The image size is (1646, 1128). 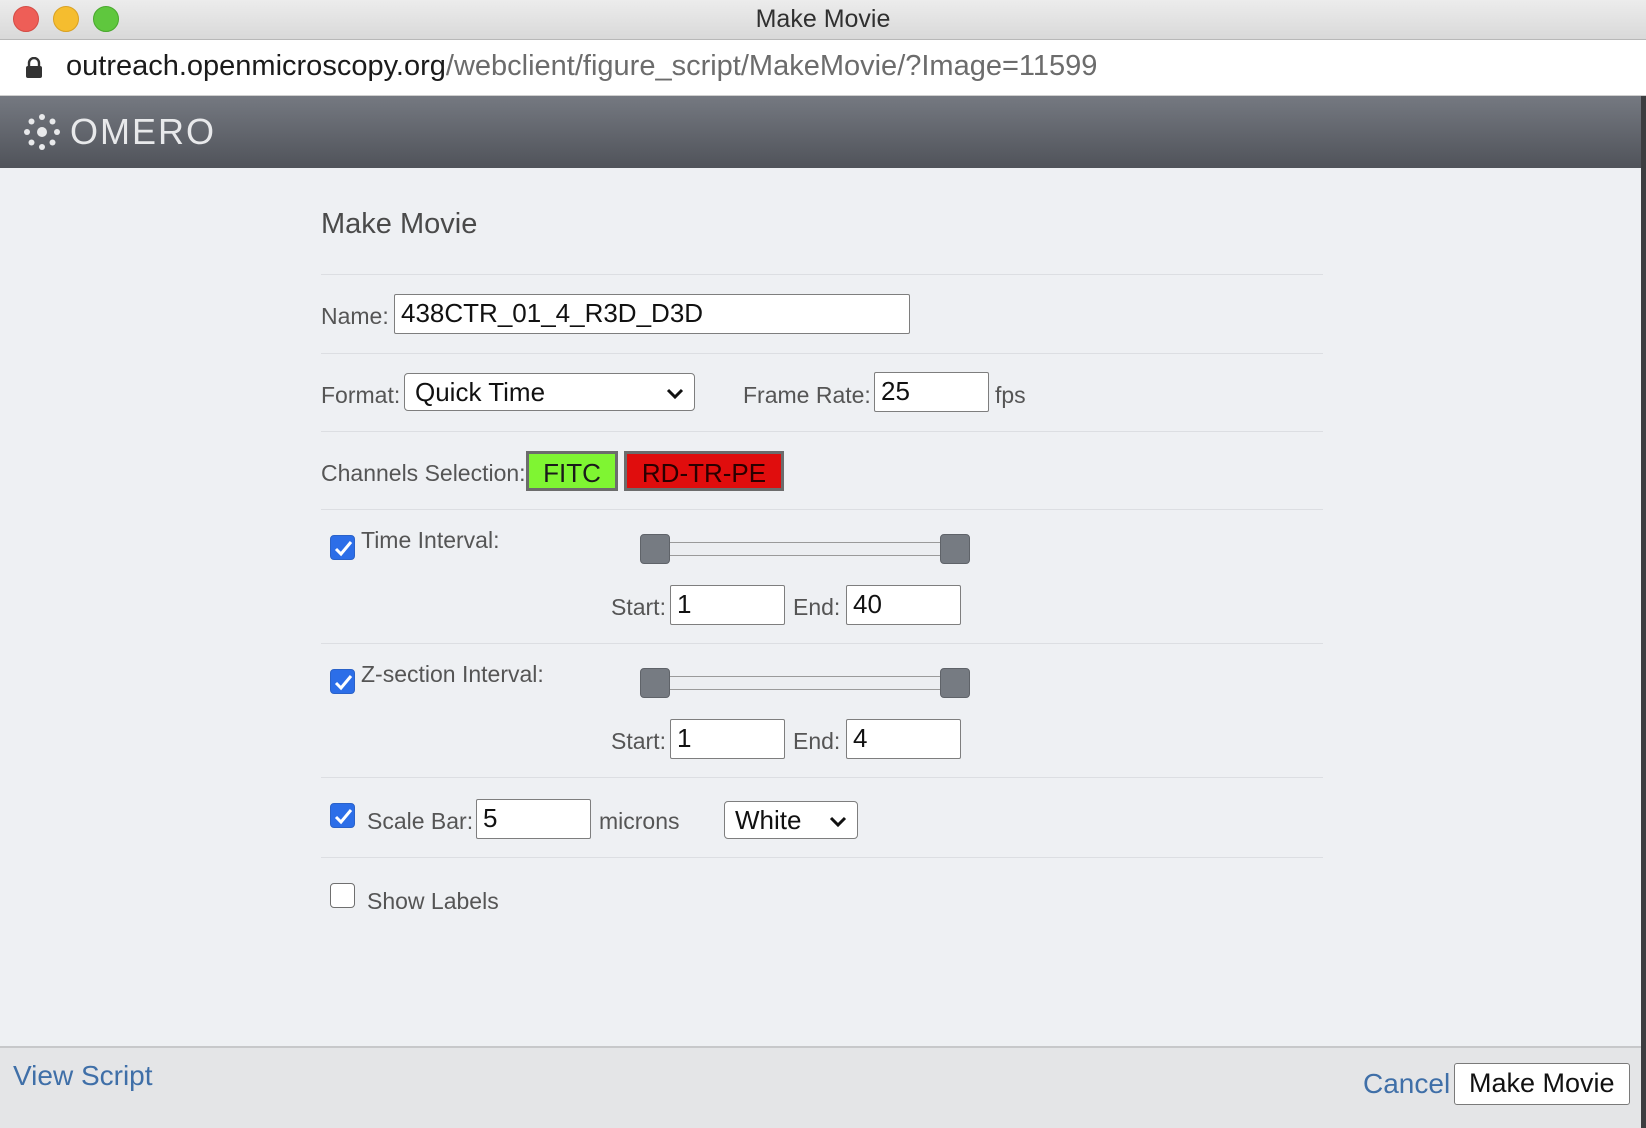 I want to click on show-labels-label: Show Labels, so click(x=433, y=901).